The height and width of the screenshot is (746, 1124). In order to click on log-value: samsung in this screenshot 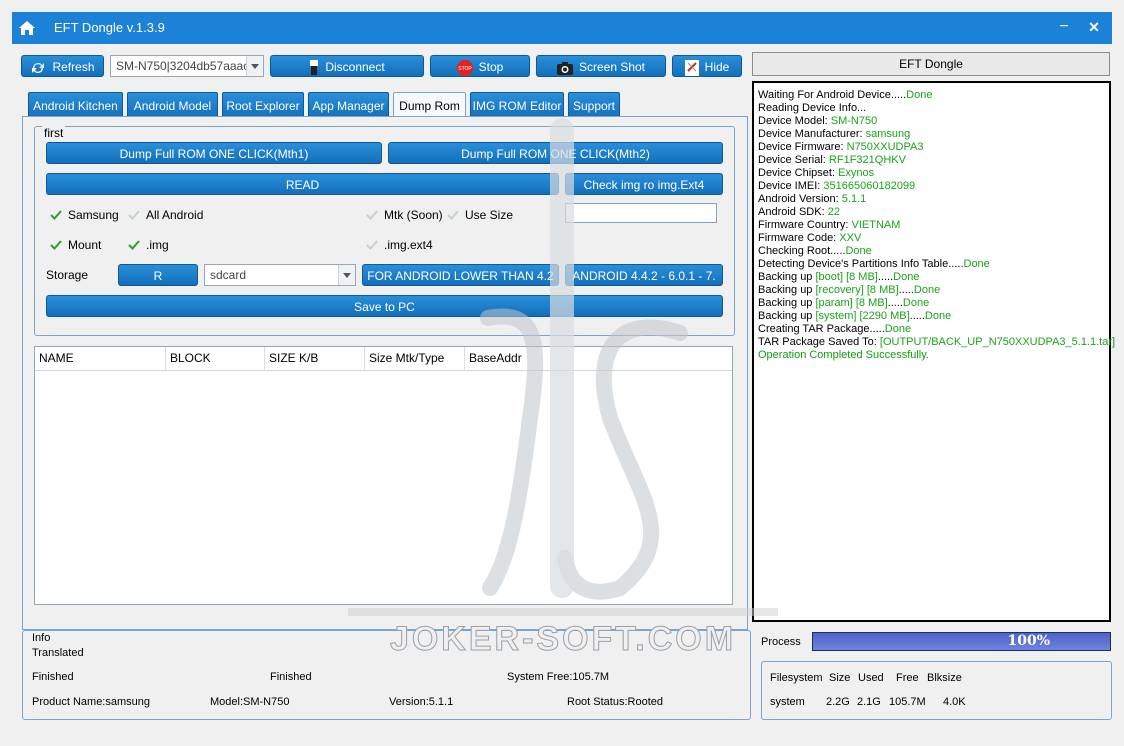, I will do `click(888, 134)`.